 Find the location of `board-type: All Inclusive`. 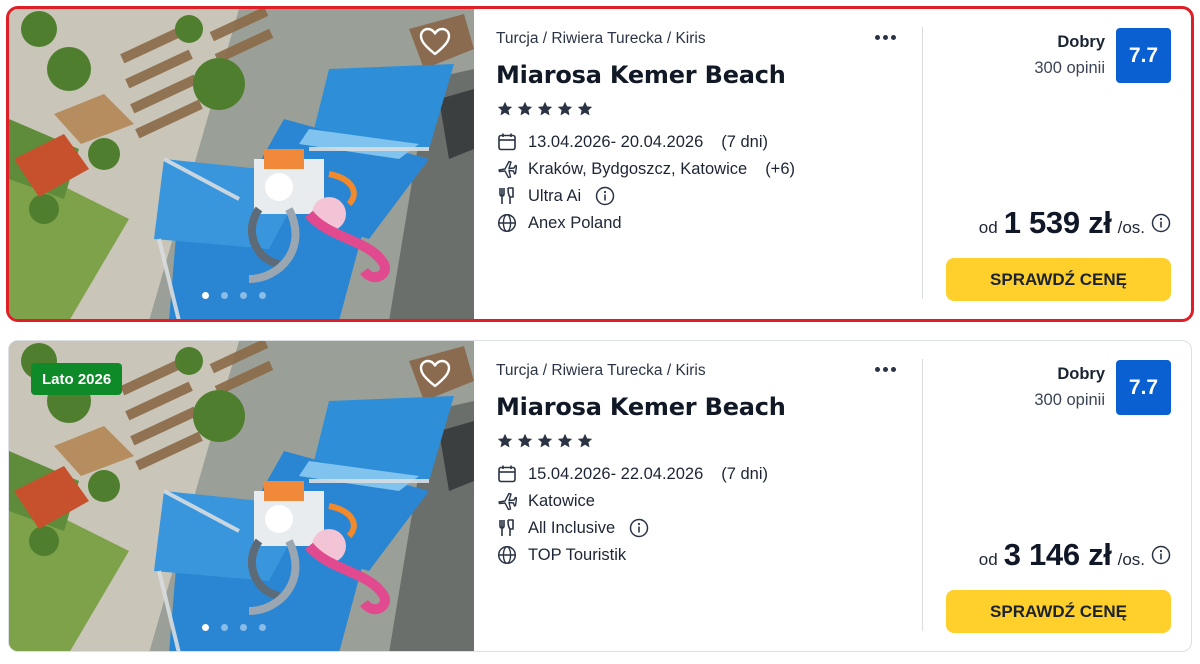

board-type: All Inclusive is located at coordinates (572, 527).